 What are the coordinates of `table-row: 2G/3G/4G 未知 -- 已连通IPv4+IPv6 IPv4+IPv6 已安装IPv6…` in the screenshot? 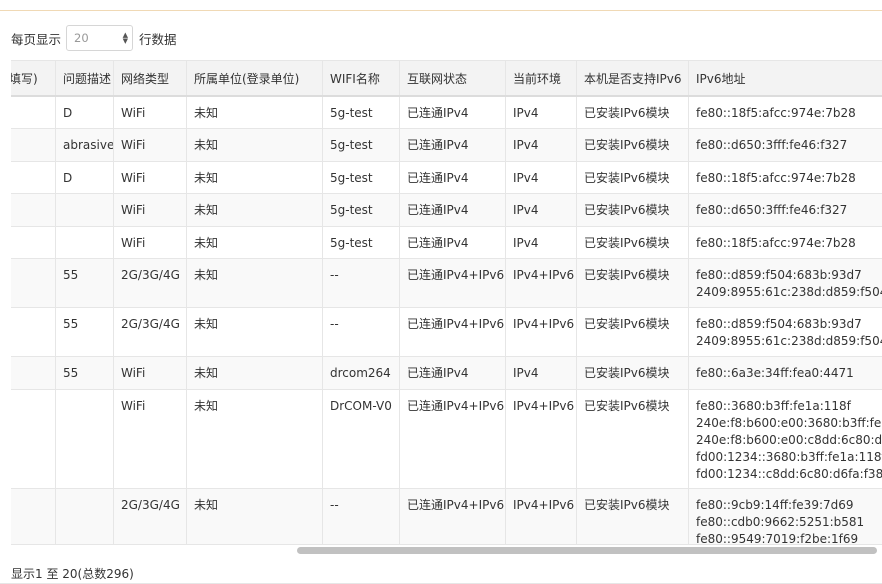 It's located at (446, 515).